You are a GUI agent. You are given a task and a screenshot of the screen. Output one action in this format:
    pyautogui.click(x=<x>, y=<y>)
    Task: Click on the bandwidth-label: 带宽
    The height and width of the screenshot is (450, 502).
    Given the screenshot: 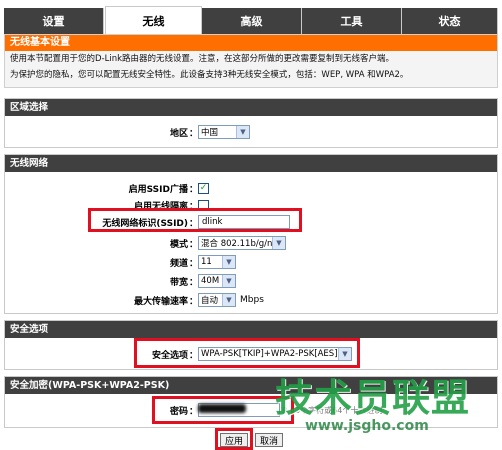 What is the action you would take?
    pyautogui.click(x=178, y=282)
    